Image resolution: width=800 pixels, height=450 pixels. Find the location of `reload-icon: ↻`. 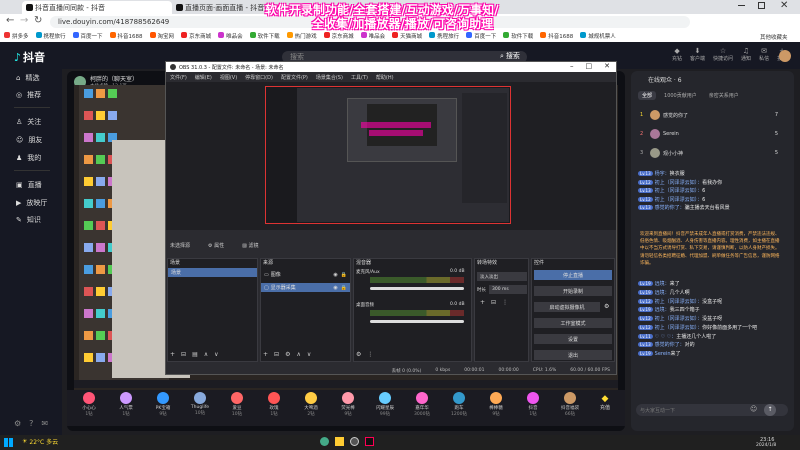

reload-icon: ↻ is located at coordinates (38, 20).